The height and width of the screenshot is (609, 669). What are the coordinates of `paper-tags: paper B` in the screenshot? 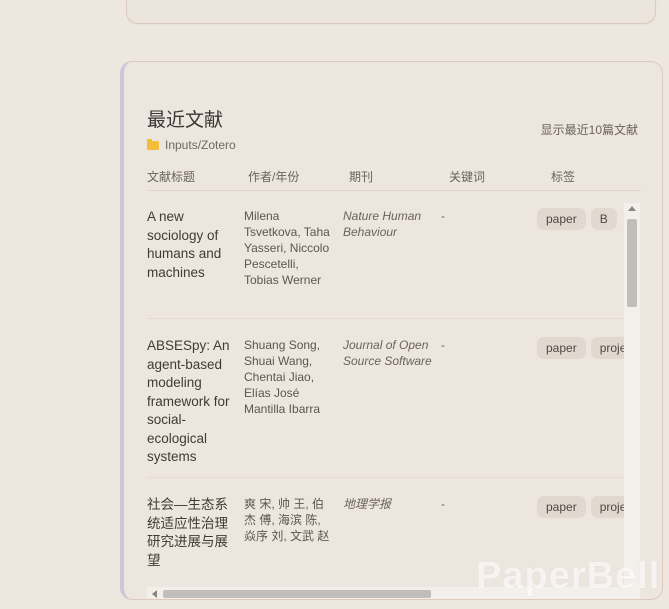 It's located at (577, 219).